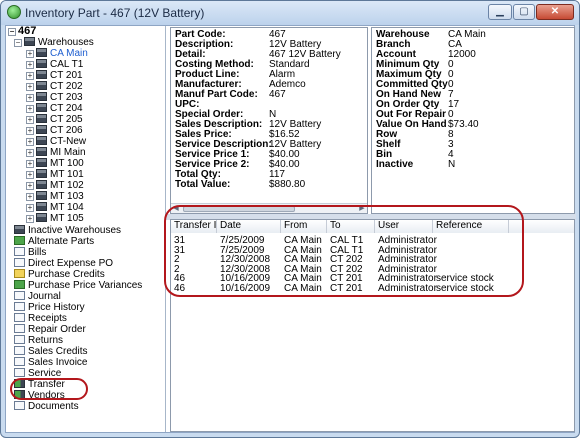 The image size is (580, 438). I want to click on tree-item-purchase-credits: Purchase Credits, so click(59, 274).